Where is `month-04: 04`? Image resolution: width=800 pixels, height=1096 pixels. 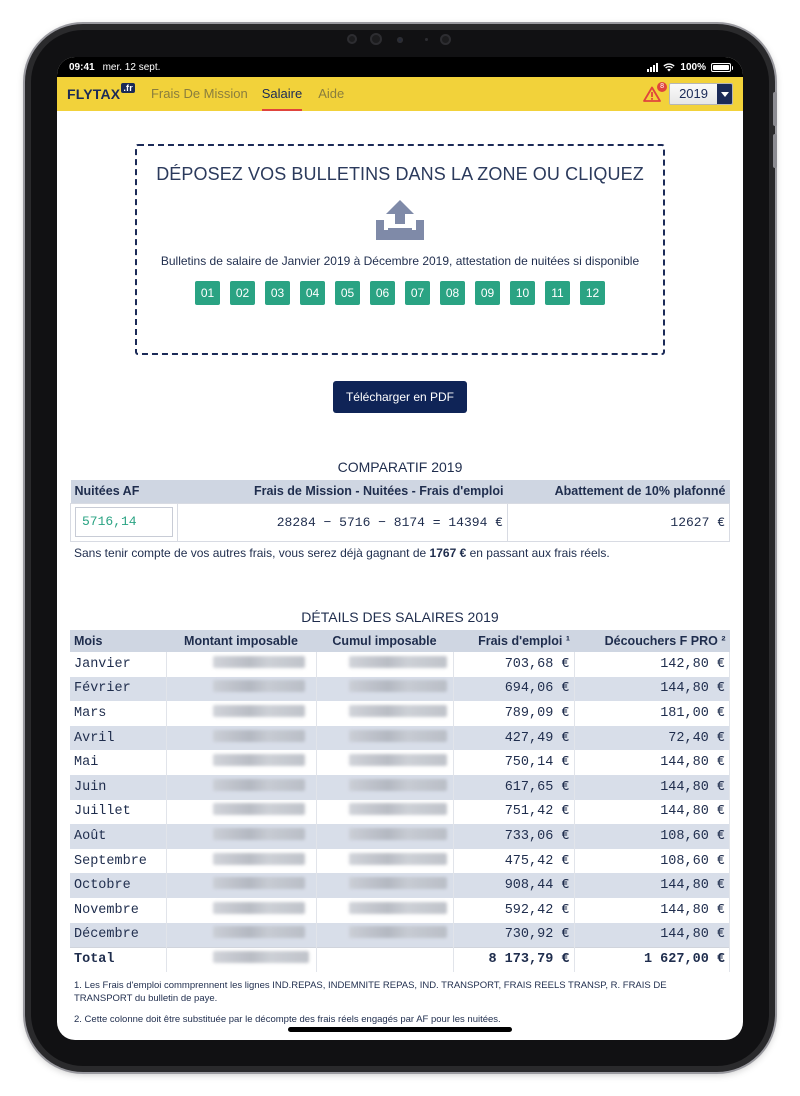
month-04: 04 is located at coordinates (312, 293).